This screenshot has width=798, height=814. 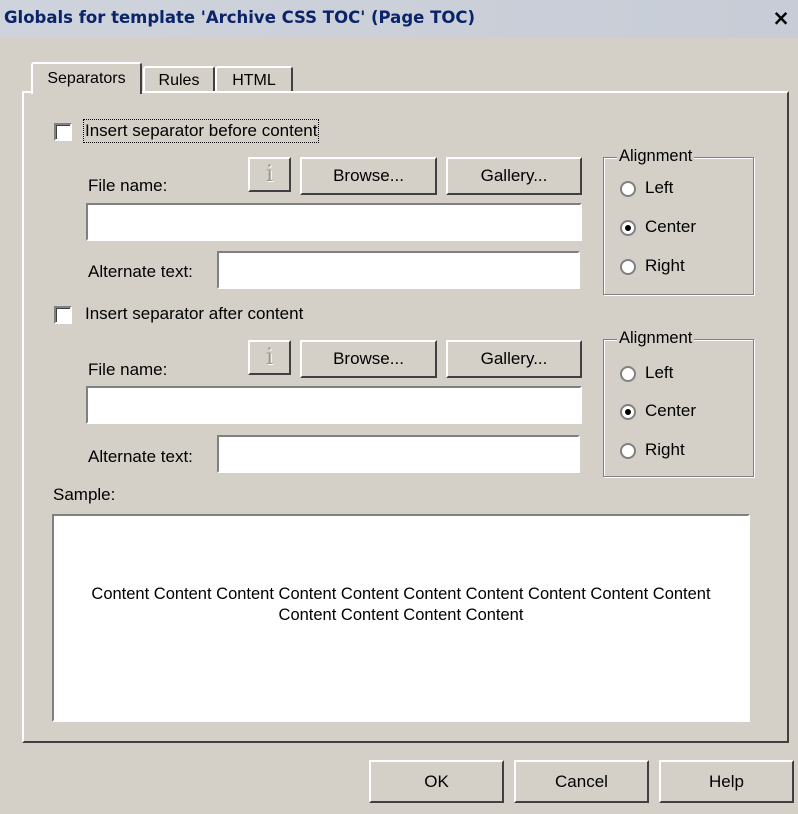 What do you see at coordinates (628, 228) in the screenshot?
I see `before-align-center-radio` at bounding box center [628, 228].